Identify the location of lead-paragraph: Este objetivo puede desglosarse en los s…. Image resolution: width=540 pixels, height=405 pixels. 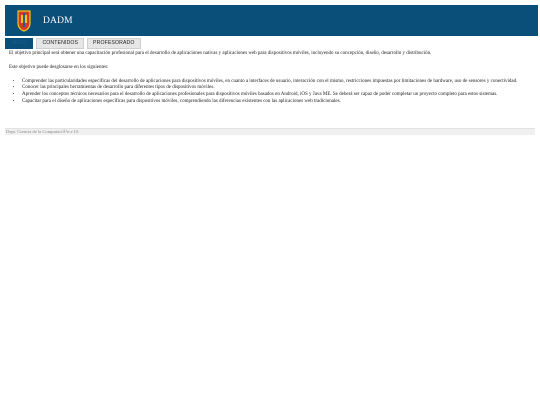
(59, 67).